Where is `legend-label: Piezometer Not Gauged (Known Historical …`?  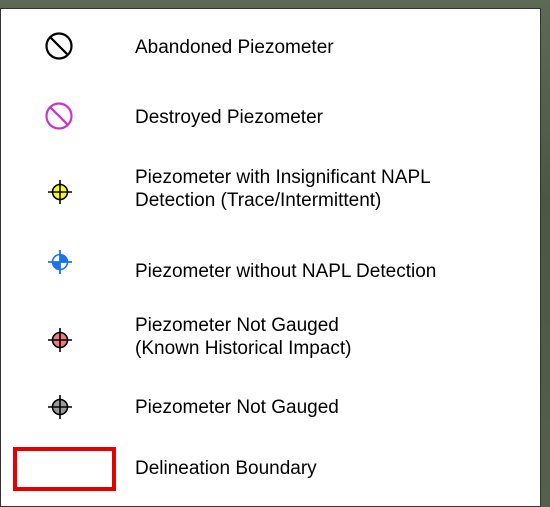
legend-label: Piezometer Not Gauged (Known Historical … is located at coordinates (243, 337).